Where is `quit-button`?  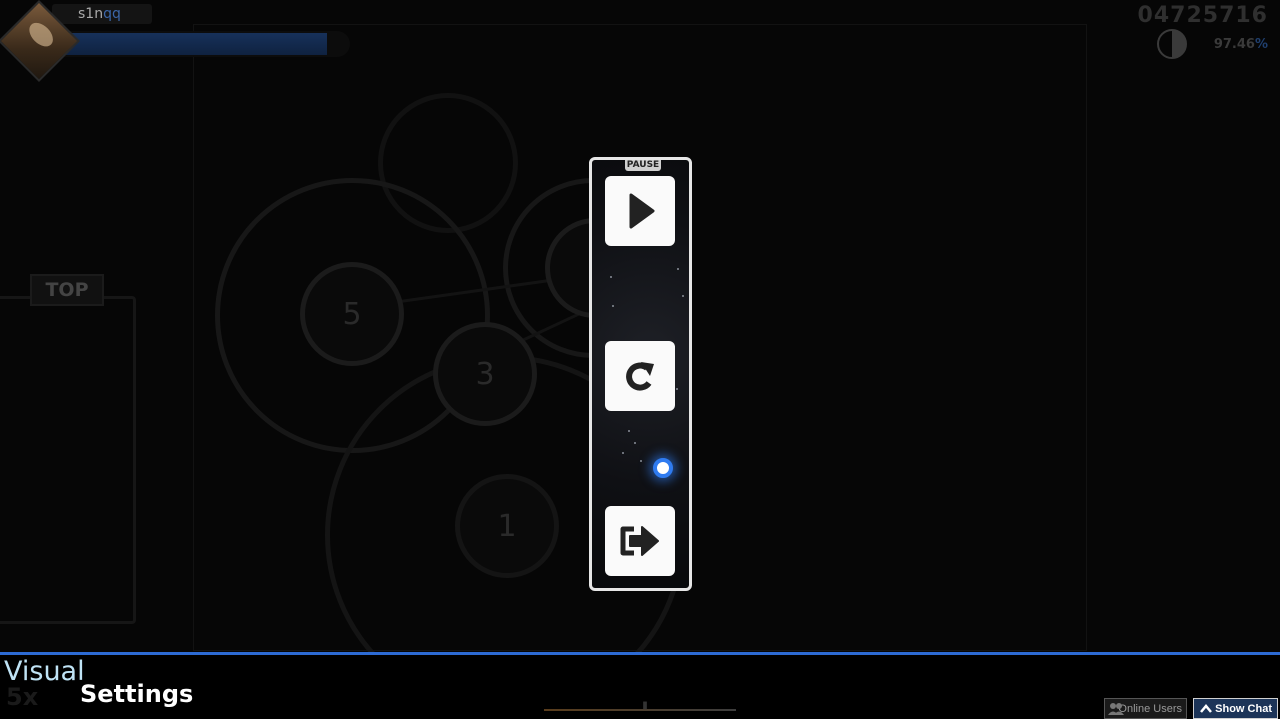
quit-button is located at coordinates (640, 541).